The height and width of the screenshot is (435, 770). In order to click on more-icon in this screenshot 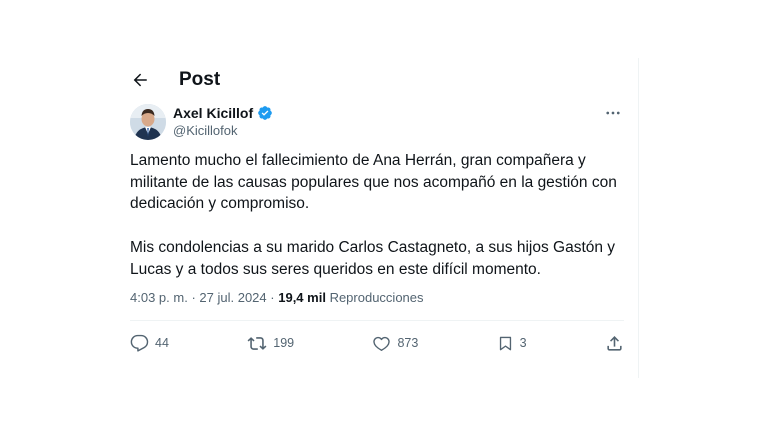, I will do `click(613, 113)`.